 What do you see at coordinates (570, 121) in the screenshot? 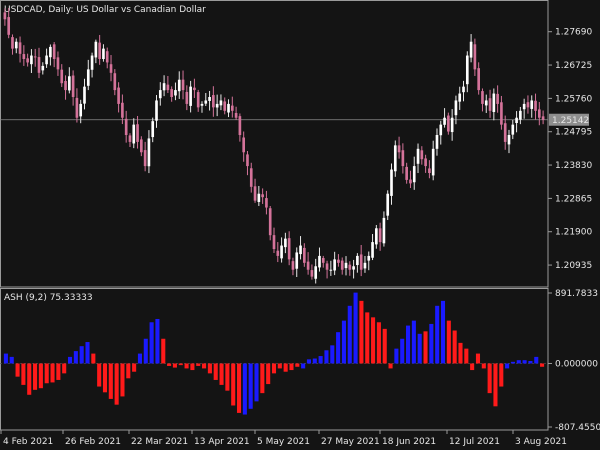
I see `current-price-label: 1.25142` at bounding box center [570, 121].